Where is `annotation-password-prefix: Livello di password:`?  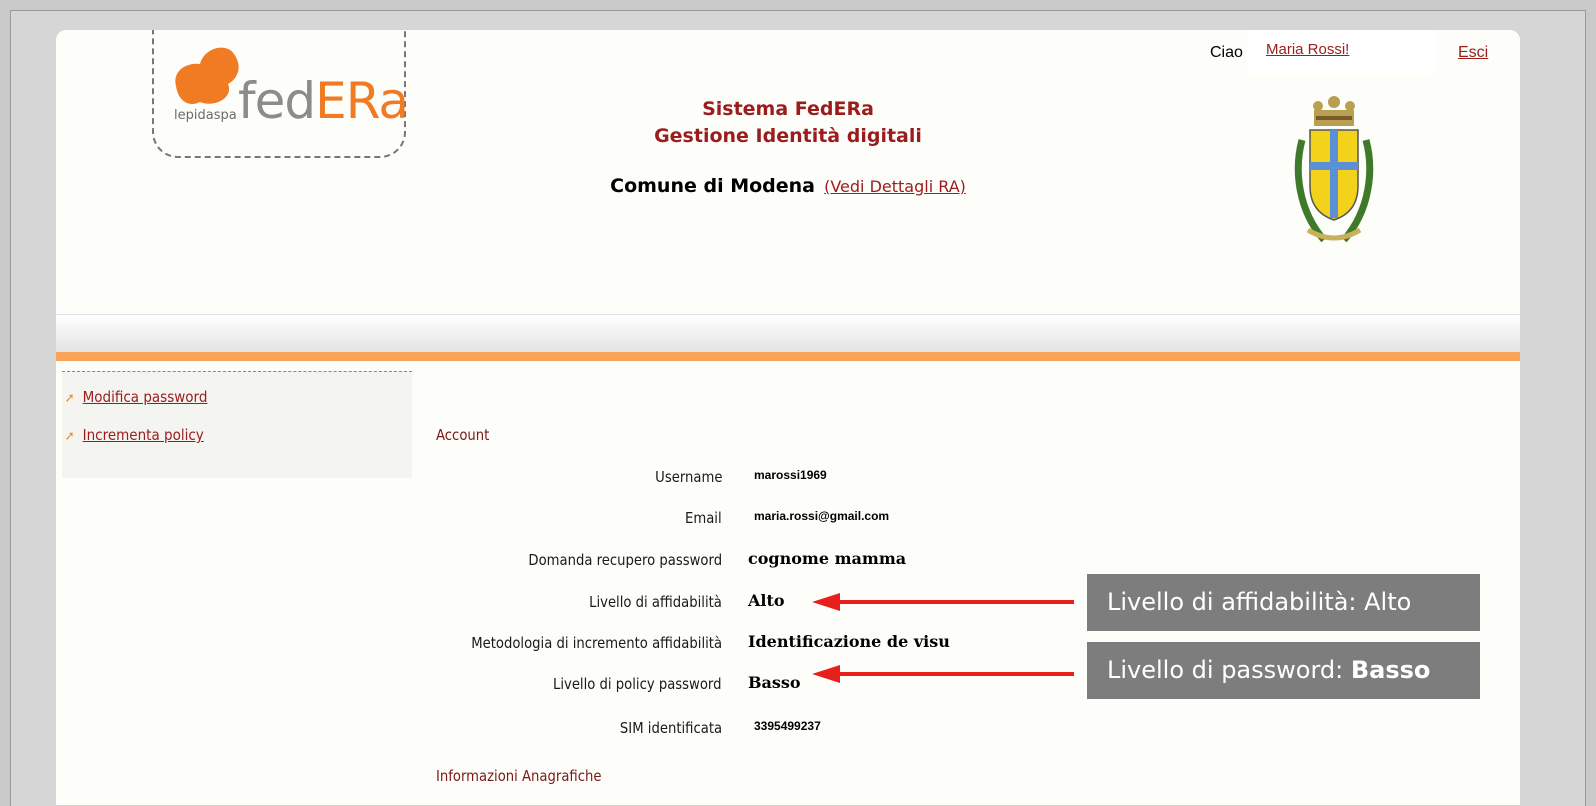
annotation-password-prefix: Livello di password: is located at coordinates (1229, 670).